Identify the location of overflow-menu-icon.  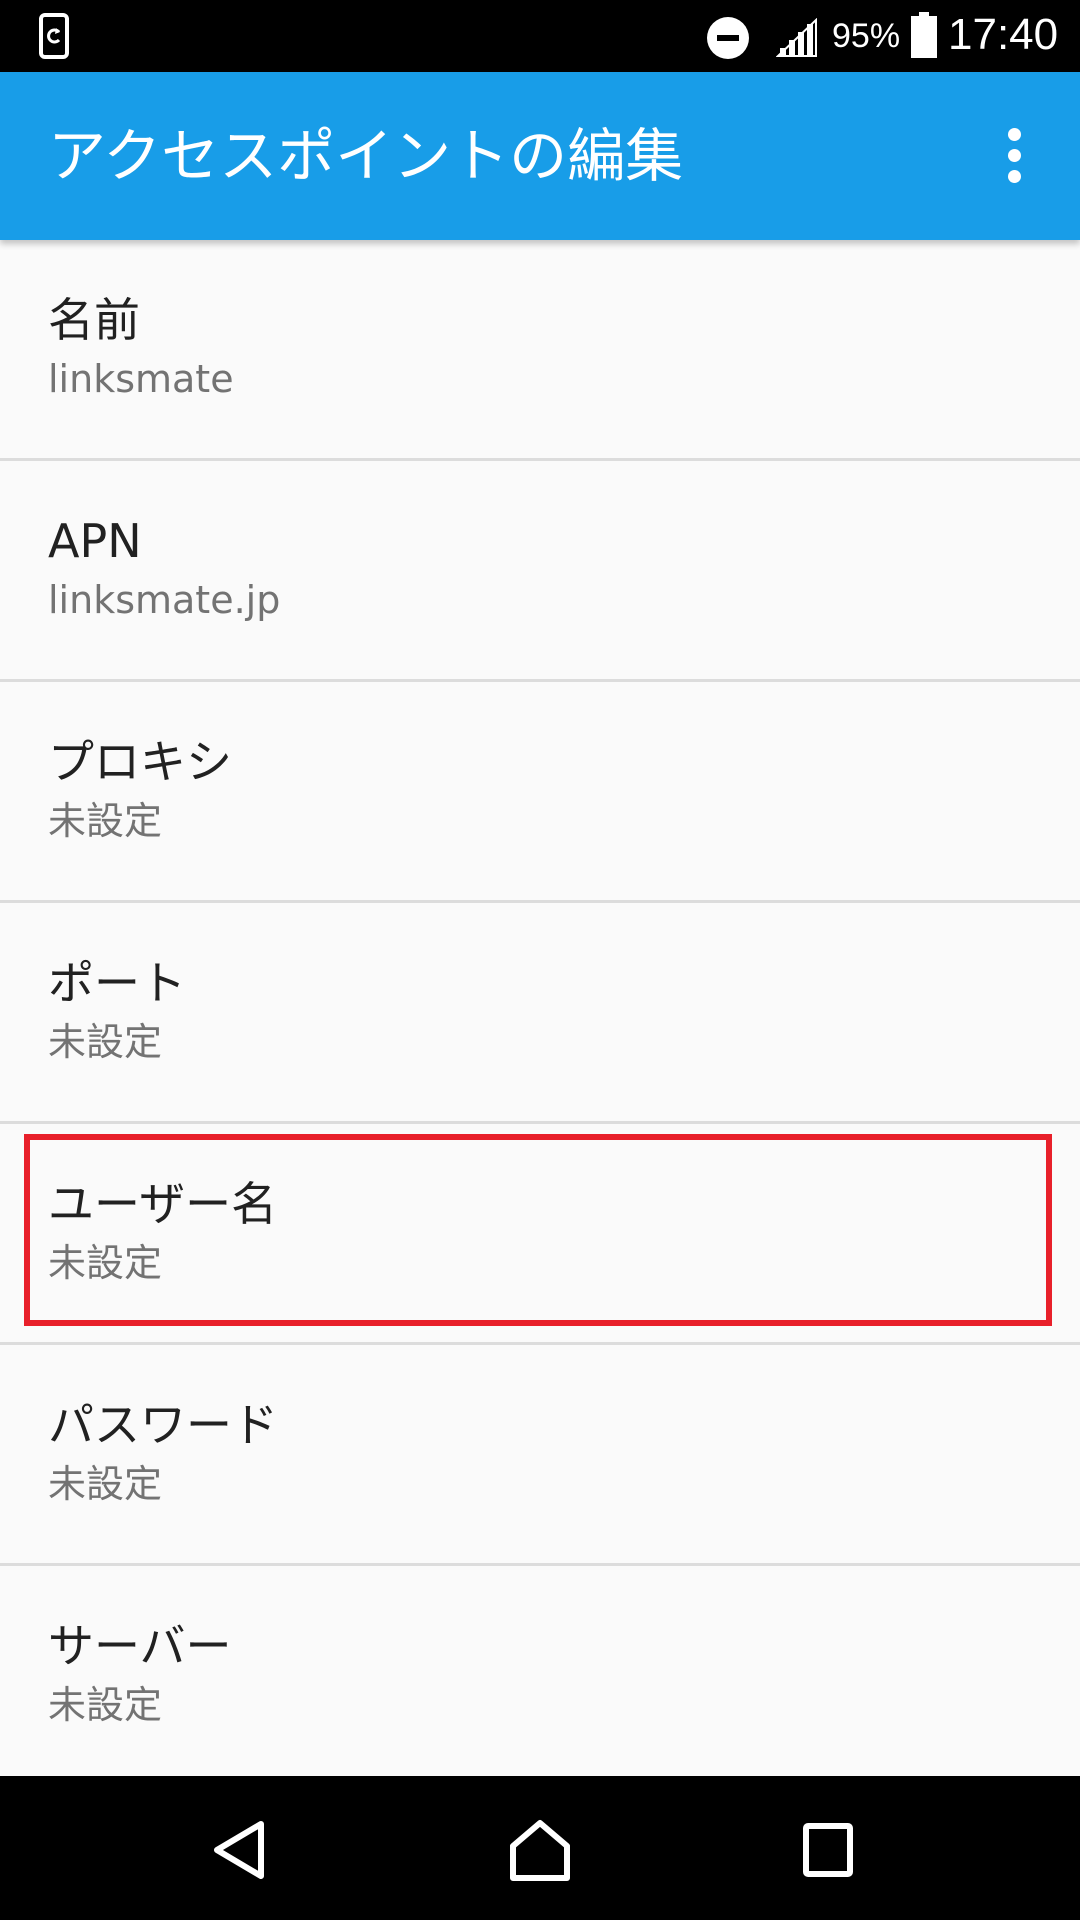
(1014, 134).